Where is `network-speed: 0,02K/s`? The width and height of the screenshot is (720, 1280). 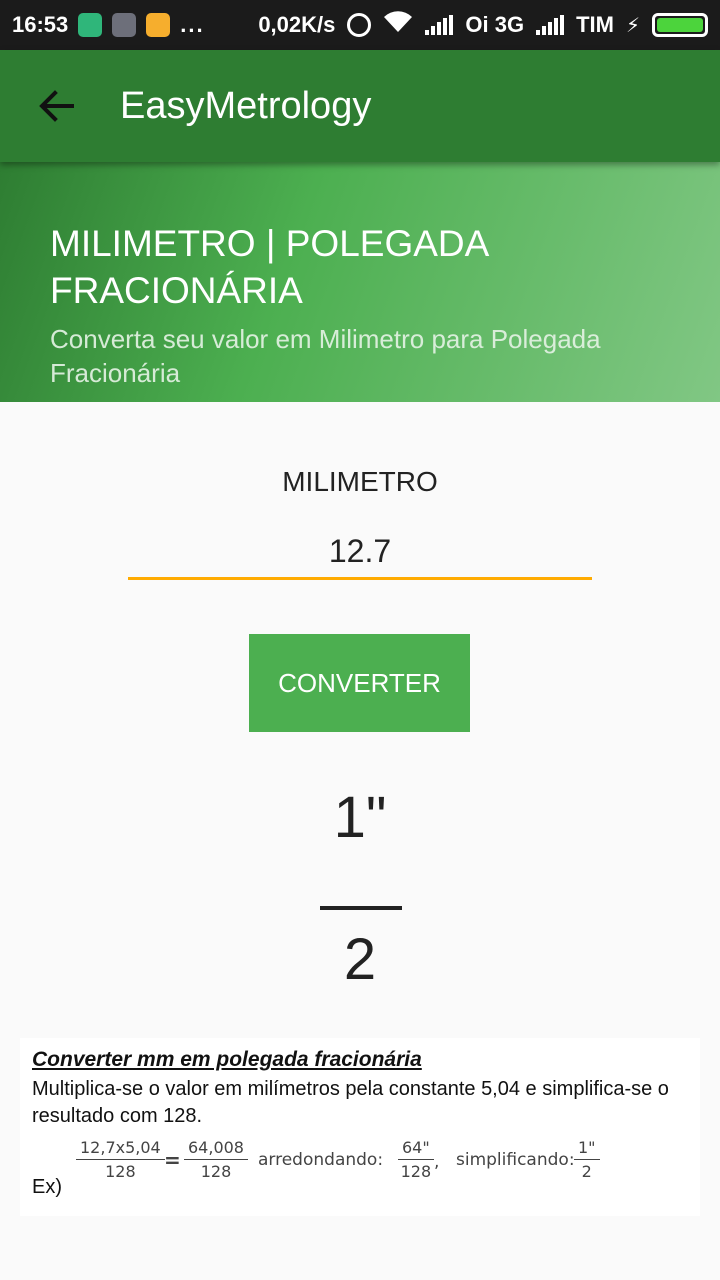 network-speed: 0,02K/s is located at coordinates (297, 24).